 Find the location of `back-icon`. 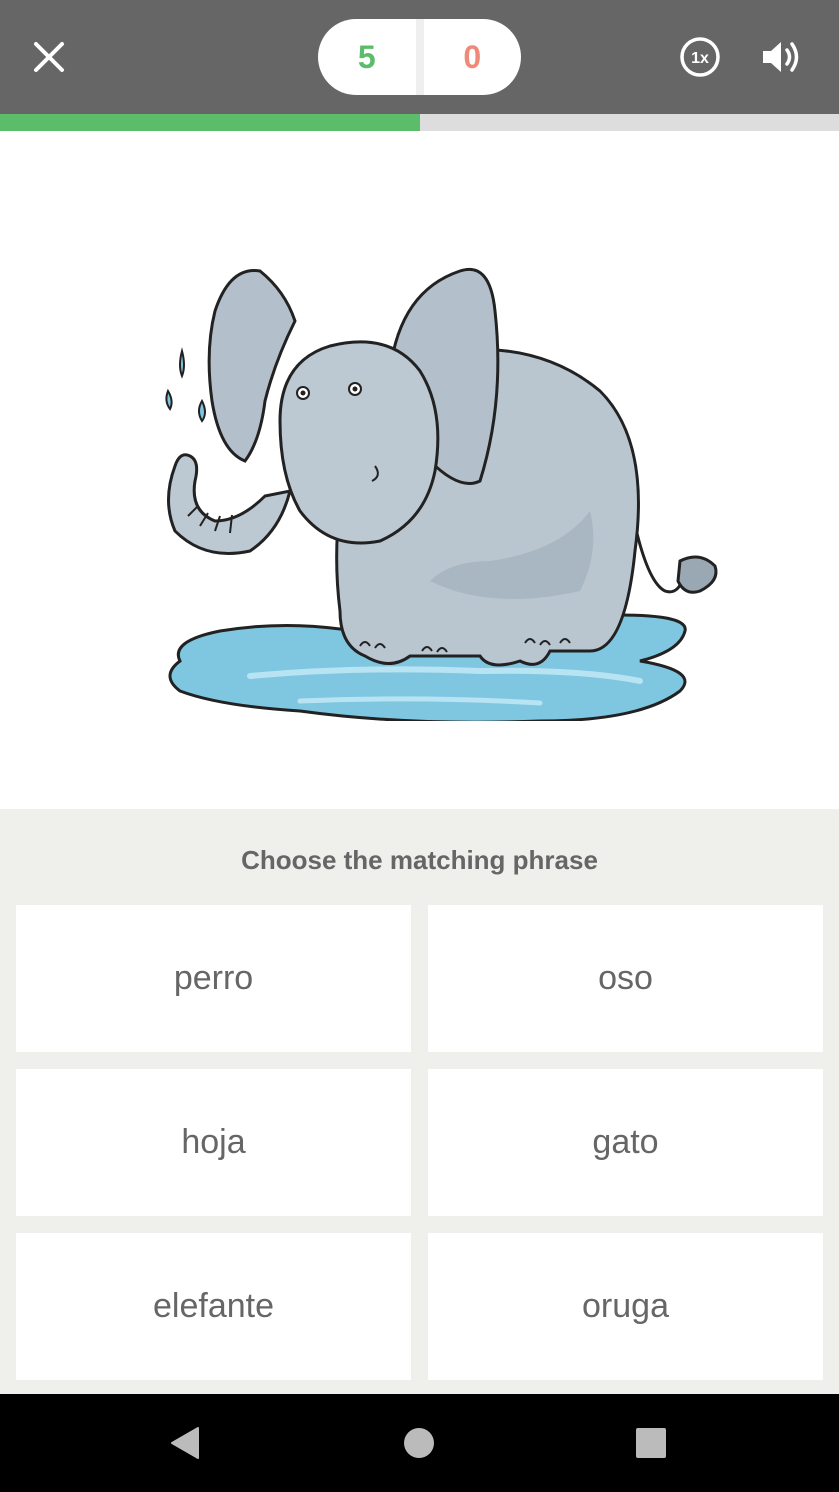

back-icon is located at coordinates (185, 1443).